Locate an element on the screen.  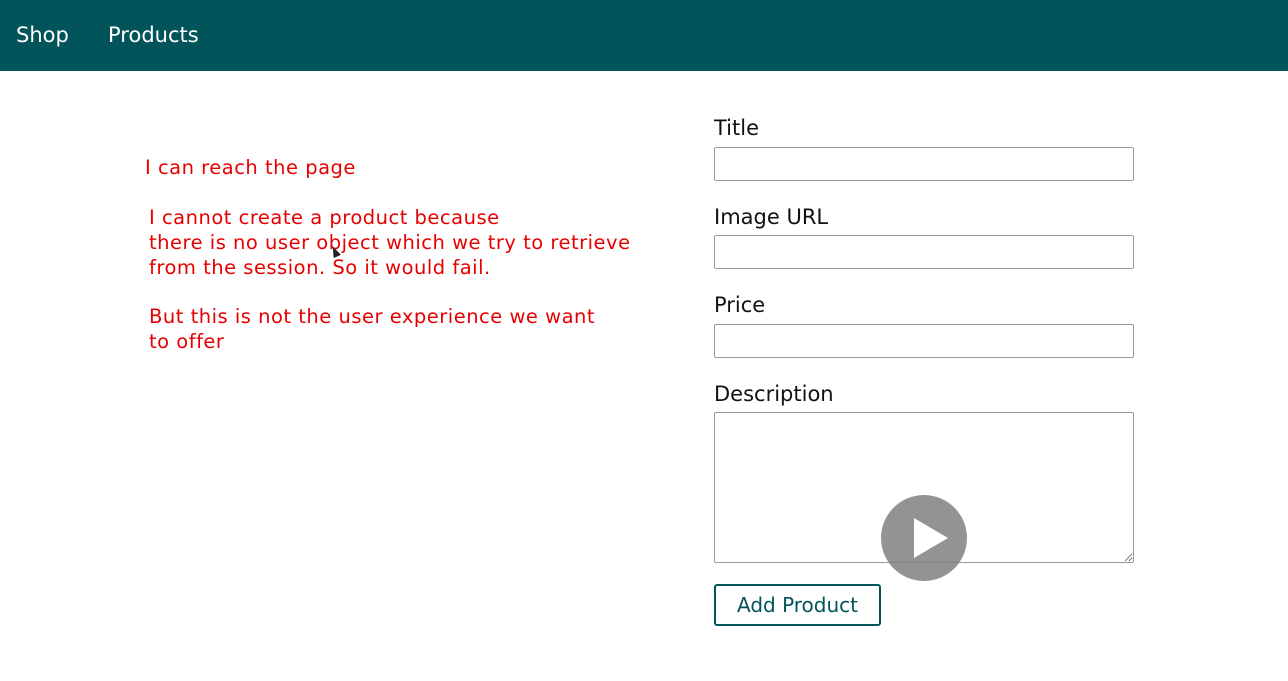
play-icon is located at coordinates (931, 538).